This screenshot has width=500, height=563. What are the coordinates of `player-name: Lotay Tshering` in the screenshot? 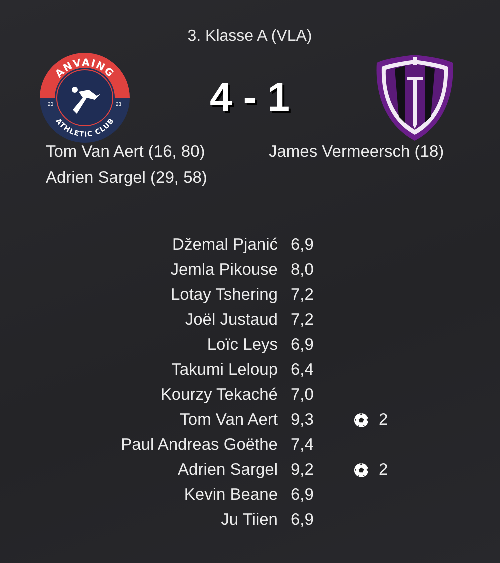 It's located at (224, 295).